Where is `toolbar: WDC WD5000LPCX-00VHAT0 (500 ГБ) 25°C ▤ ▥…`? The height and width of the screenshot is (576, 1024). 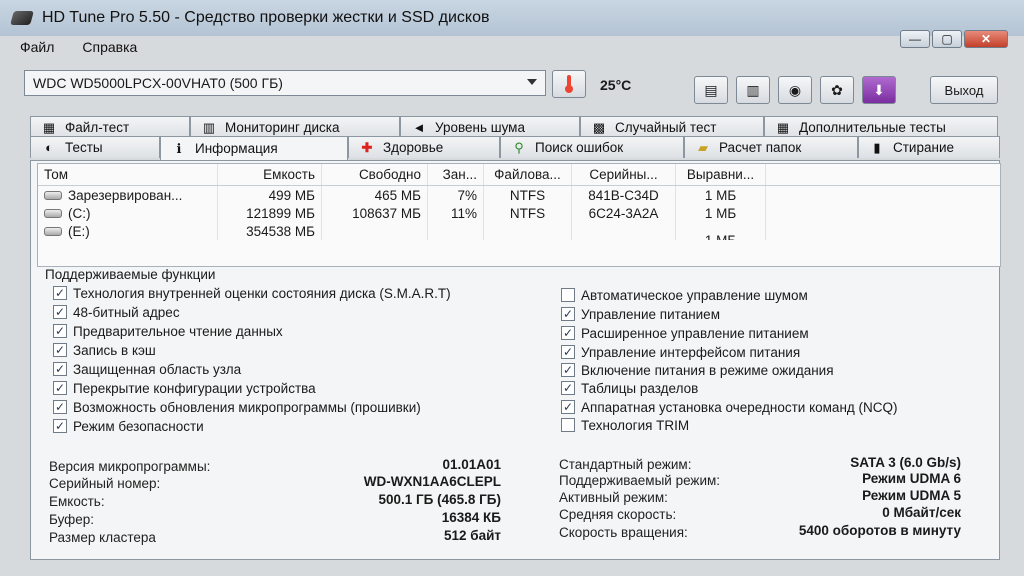
toolbar: WDC WD5000LPCX-00VHAT0 (500 ГБ) 25°C ▤ ▥… is located at coordinates (512, 86).